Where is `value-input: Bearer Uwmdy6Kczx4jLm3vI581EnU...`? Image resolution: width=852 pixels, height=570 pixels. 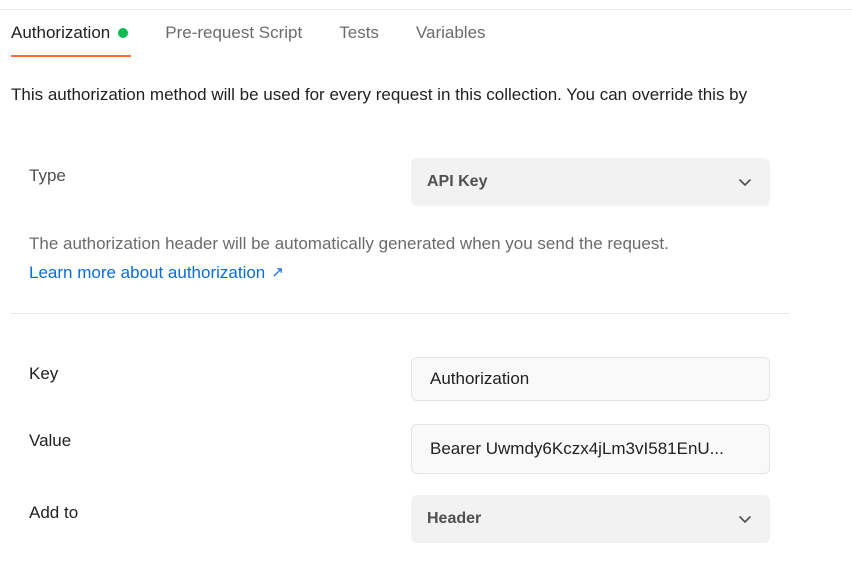 value-input: Bearer Uwmdy6Kczx4jLm3vI581EnU... is located at coordinates (590, 449).